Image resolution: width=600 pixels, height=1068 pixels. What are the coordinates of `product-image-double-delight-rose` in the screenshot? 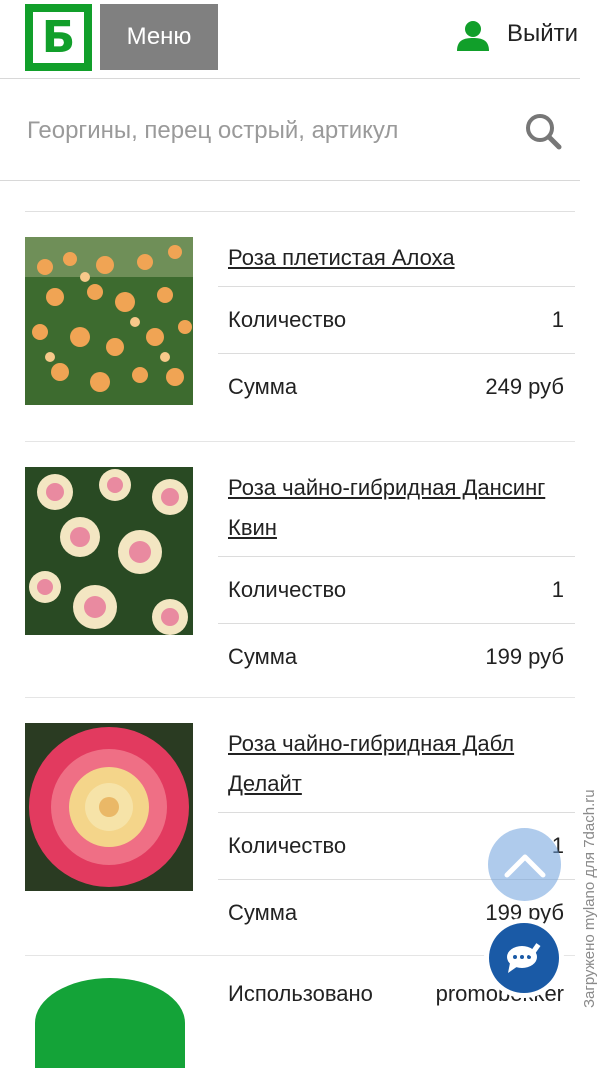 It's located at (109, 807).